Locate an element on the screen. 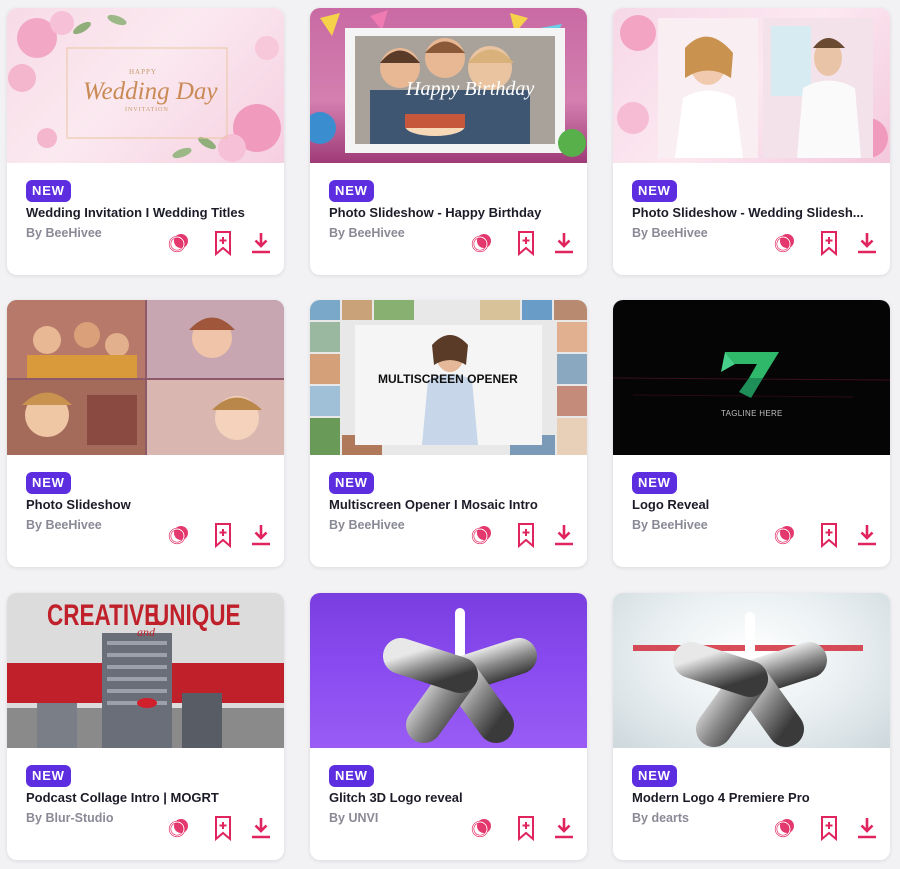 This screenshot has height=869, width=900. template-card: NEW Modern Logo 4 Premiere Pro By dearts is located at coordinates (751, 726).